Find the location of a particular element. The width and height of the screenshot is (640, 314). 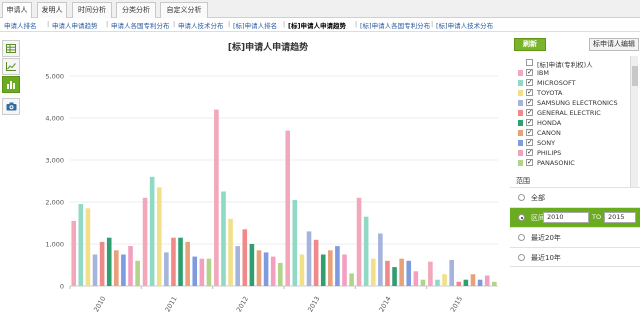

applicant-list-item: PANASONIC is located at coordinates (578, 163).